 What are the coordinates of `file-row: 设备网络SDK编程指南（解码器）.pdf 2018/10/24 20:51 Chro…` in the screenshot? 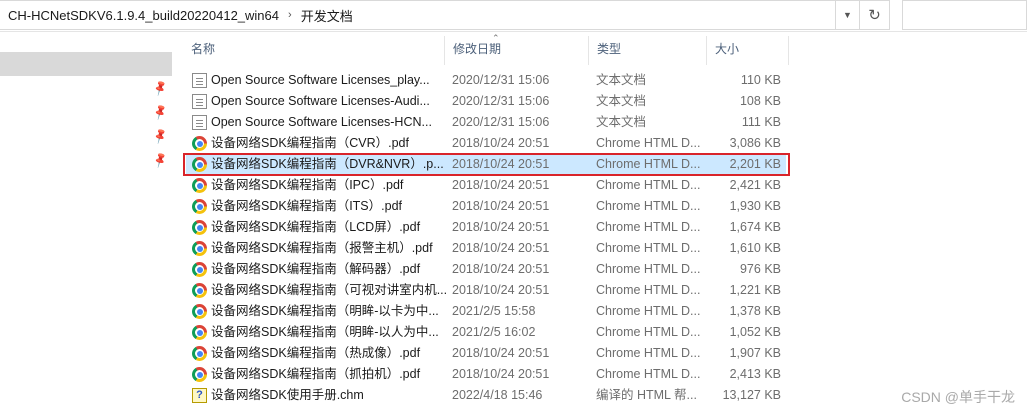 It's located at (486, 269).